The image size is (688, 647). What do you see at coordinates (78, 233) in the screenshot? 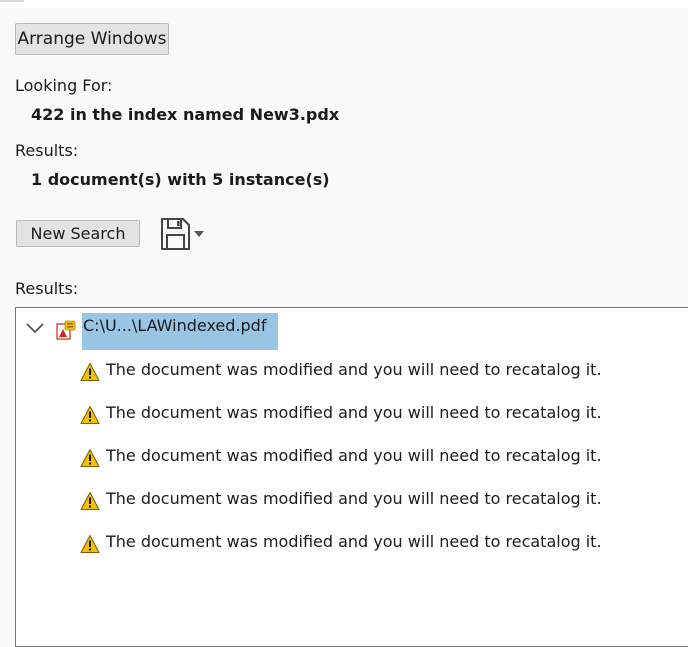
I see `new-search-button: New Search` at bounding box center [78, 233].